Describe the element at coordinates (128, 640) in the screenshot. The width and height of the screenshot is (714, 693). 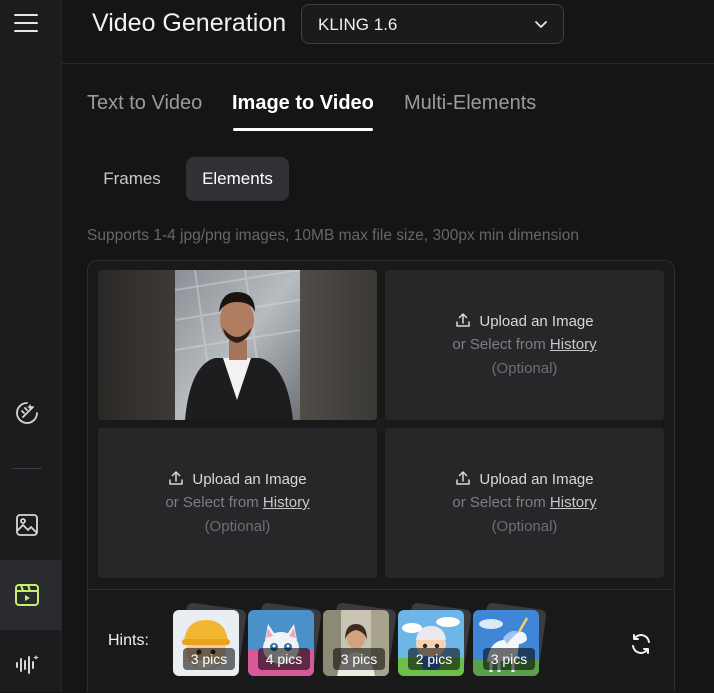
I see `hints-label: Hints:` at that location.